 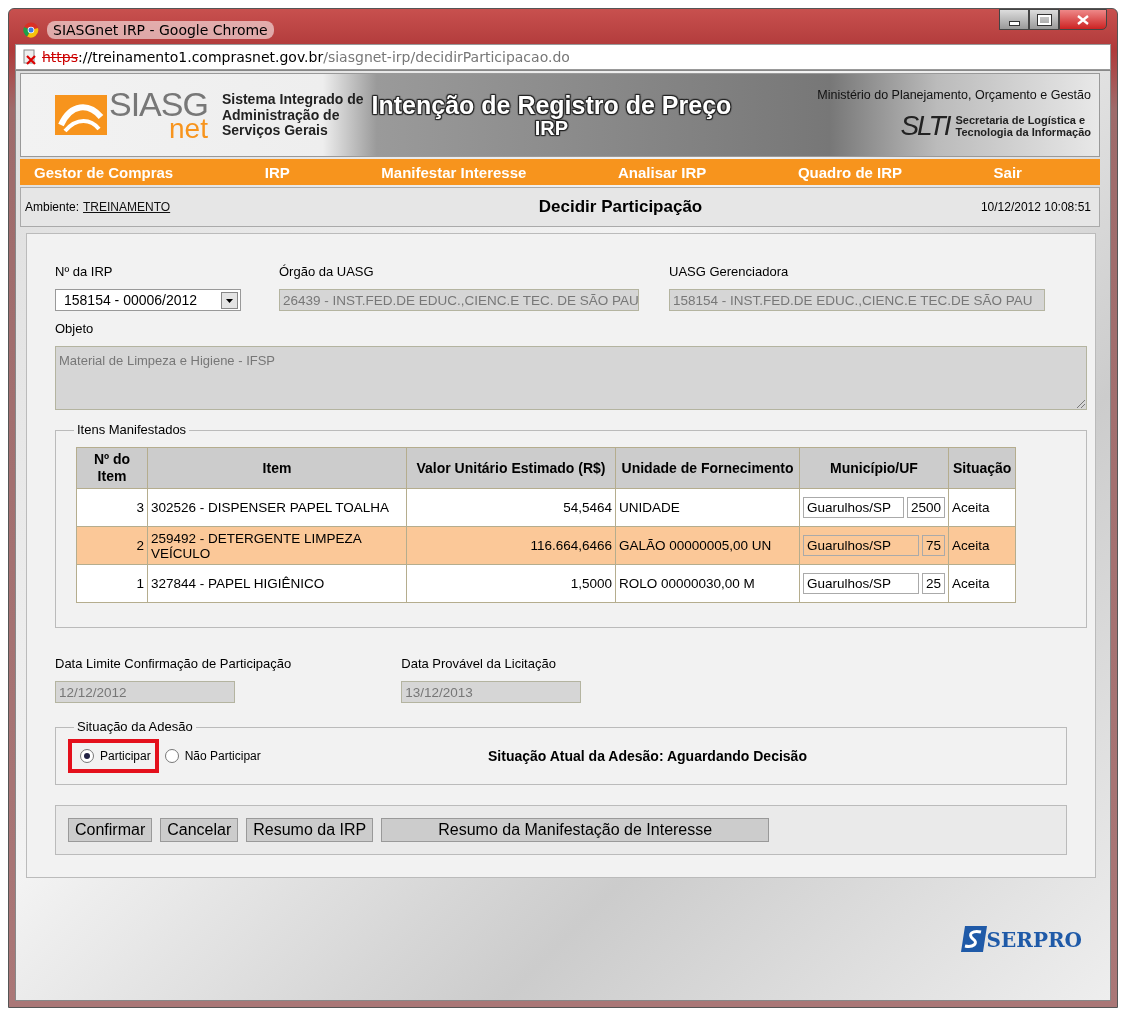 What do you see at coordinates (112, 507) in the screenshot?
I see `table-cell: 3` at bounding box center [112, 507].